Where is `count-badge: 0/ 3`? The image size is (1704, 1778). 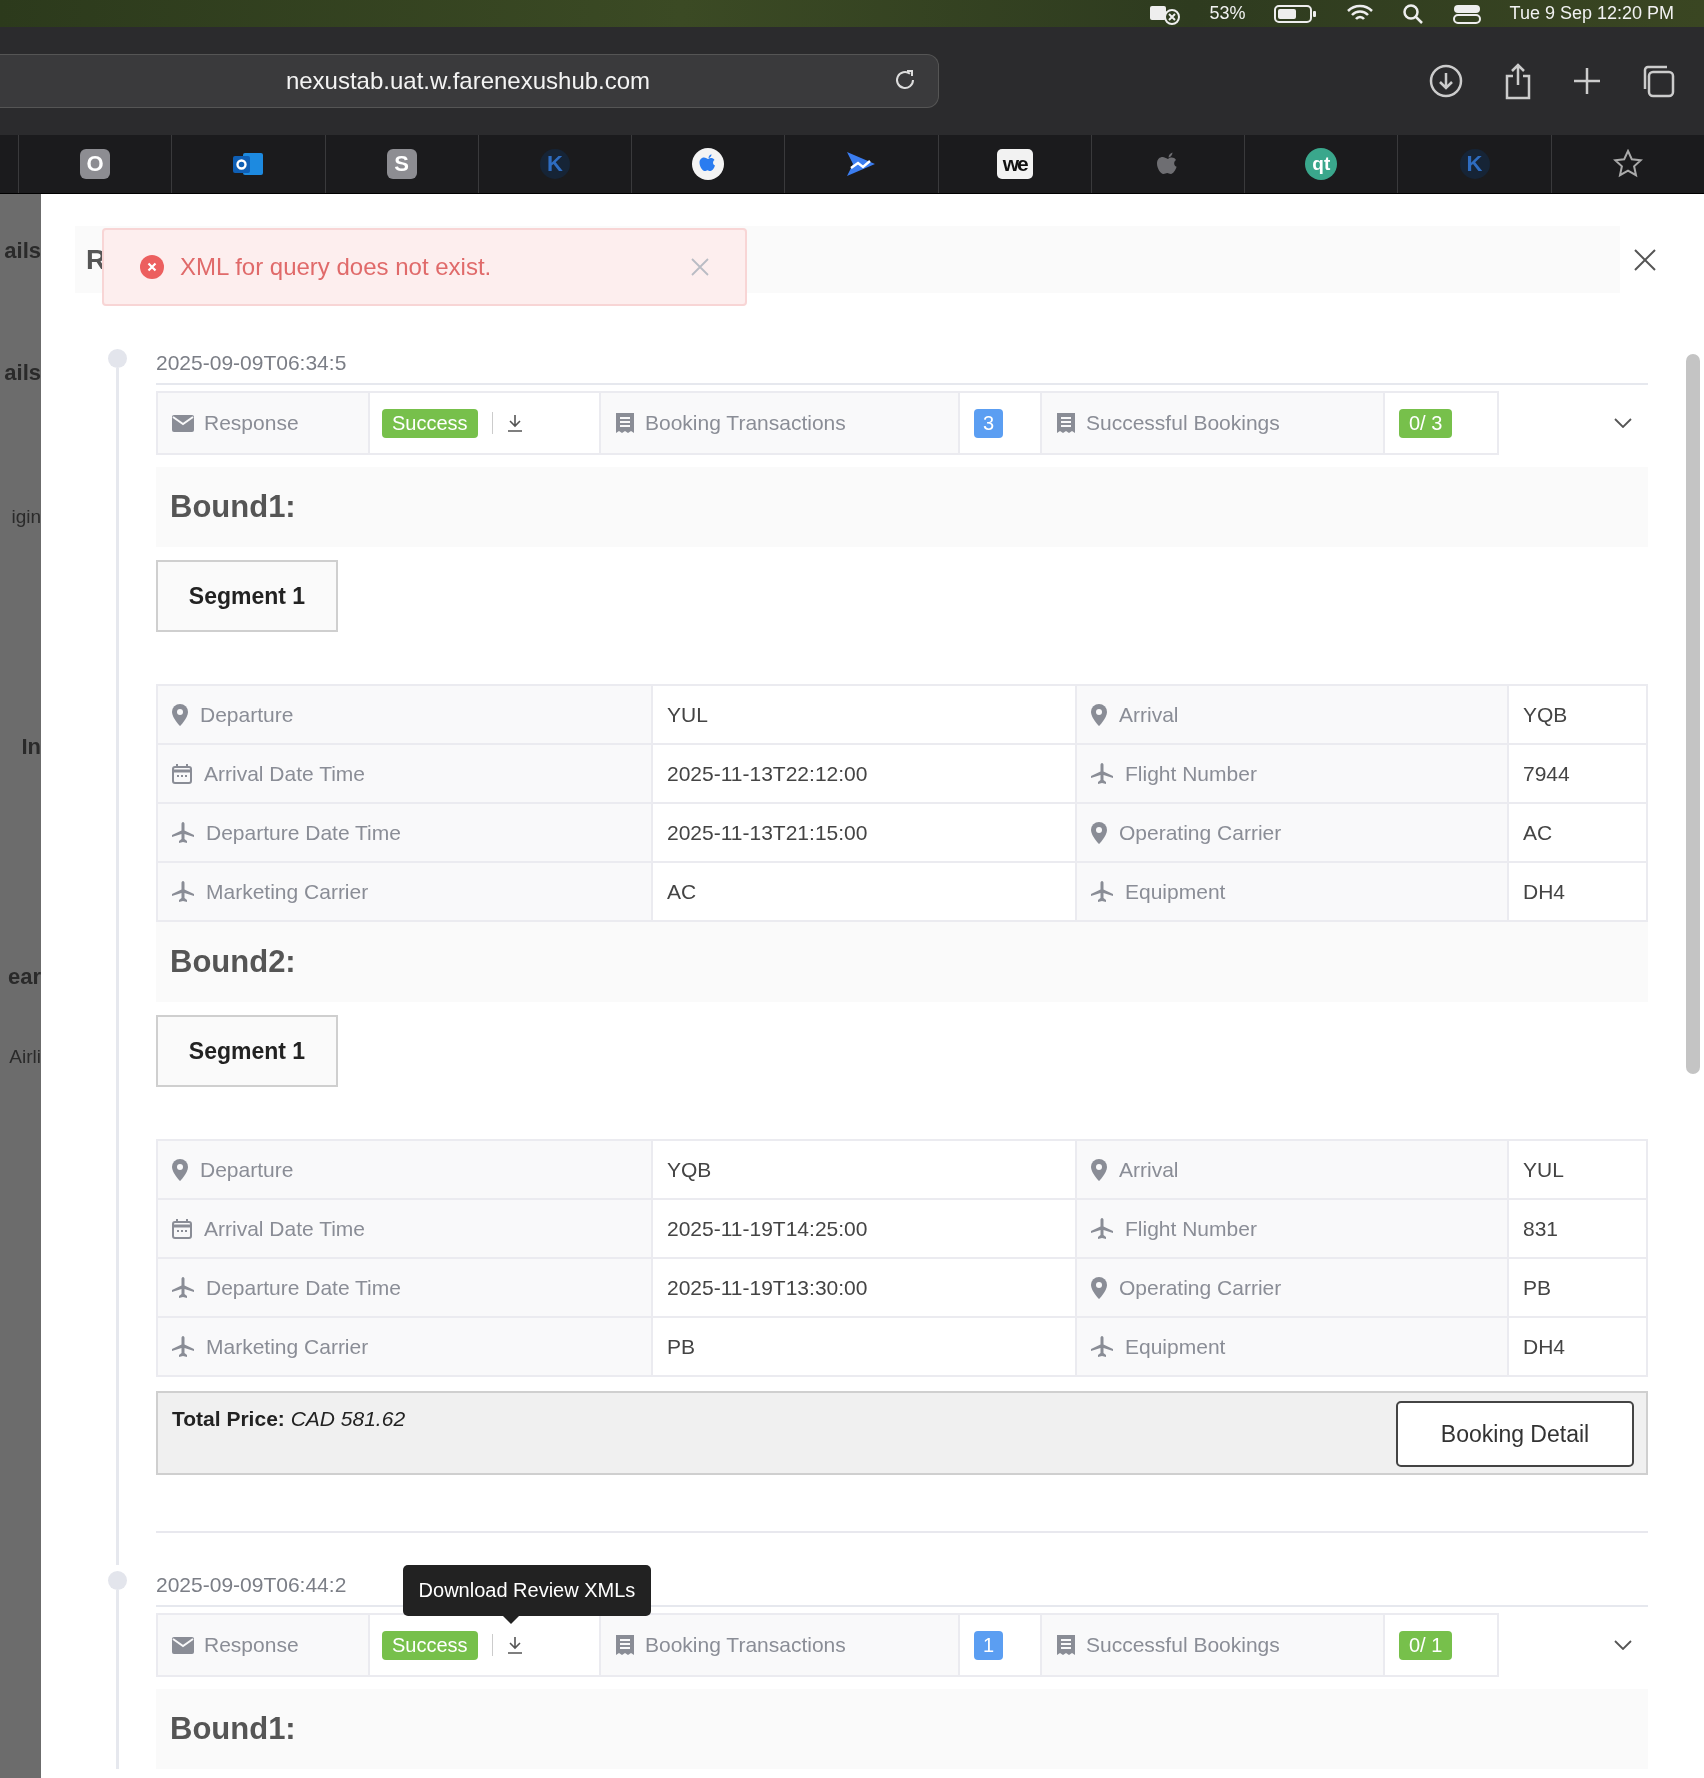
count-badge: 0/ 3 is located at coordinates (1426, 423).